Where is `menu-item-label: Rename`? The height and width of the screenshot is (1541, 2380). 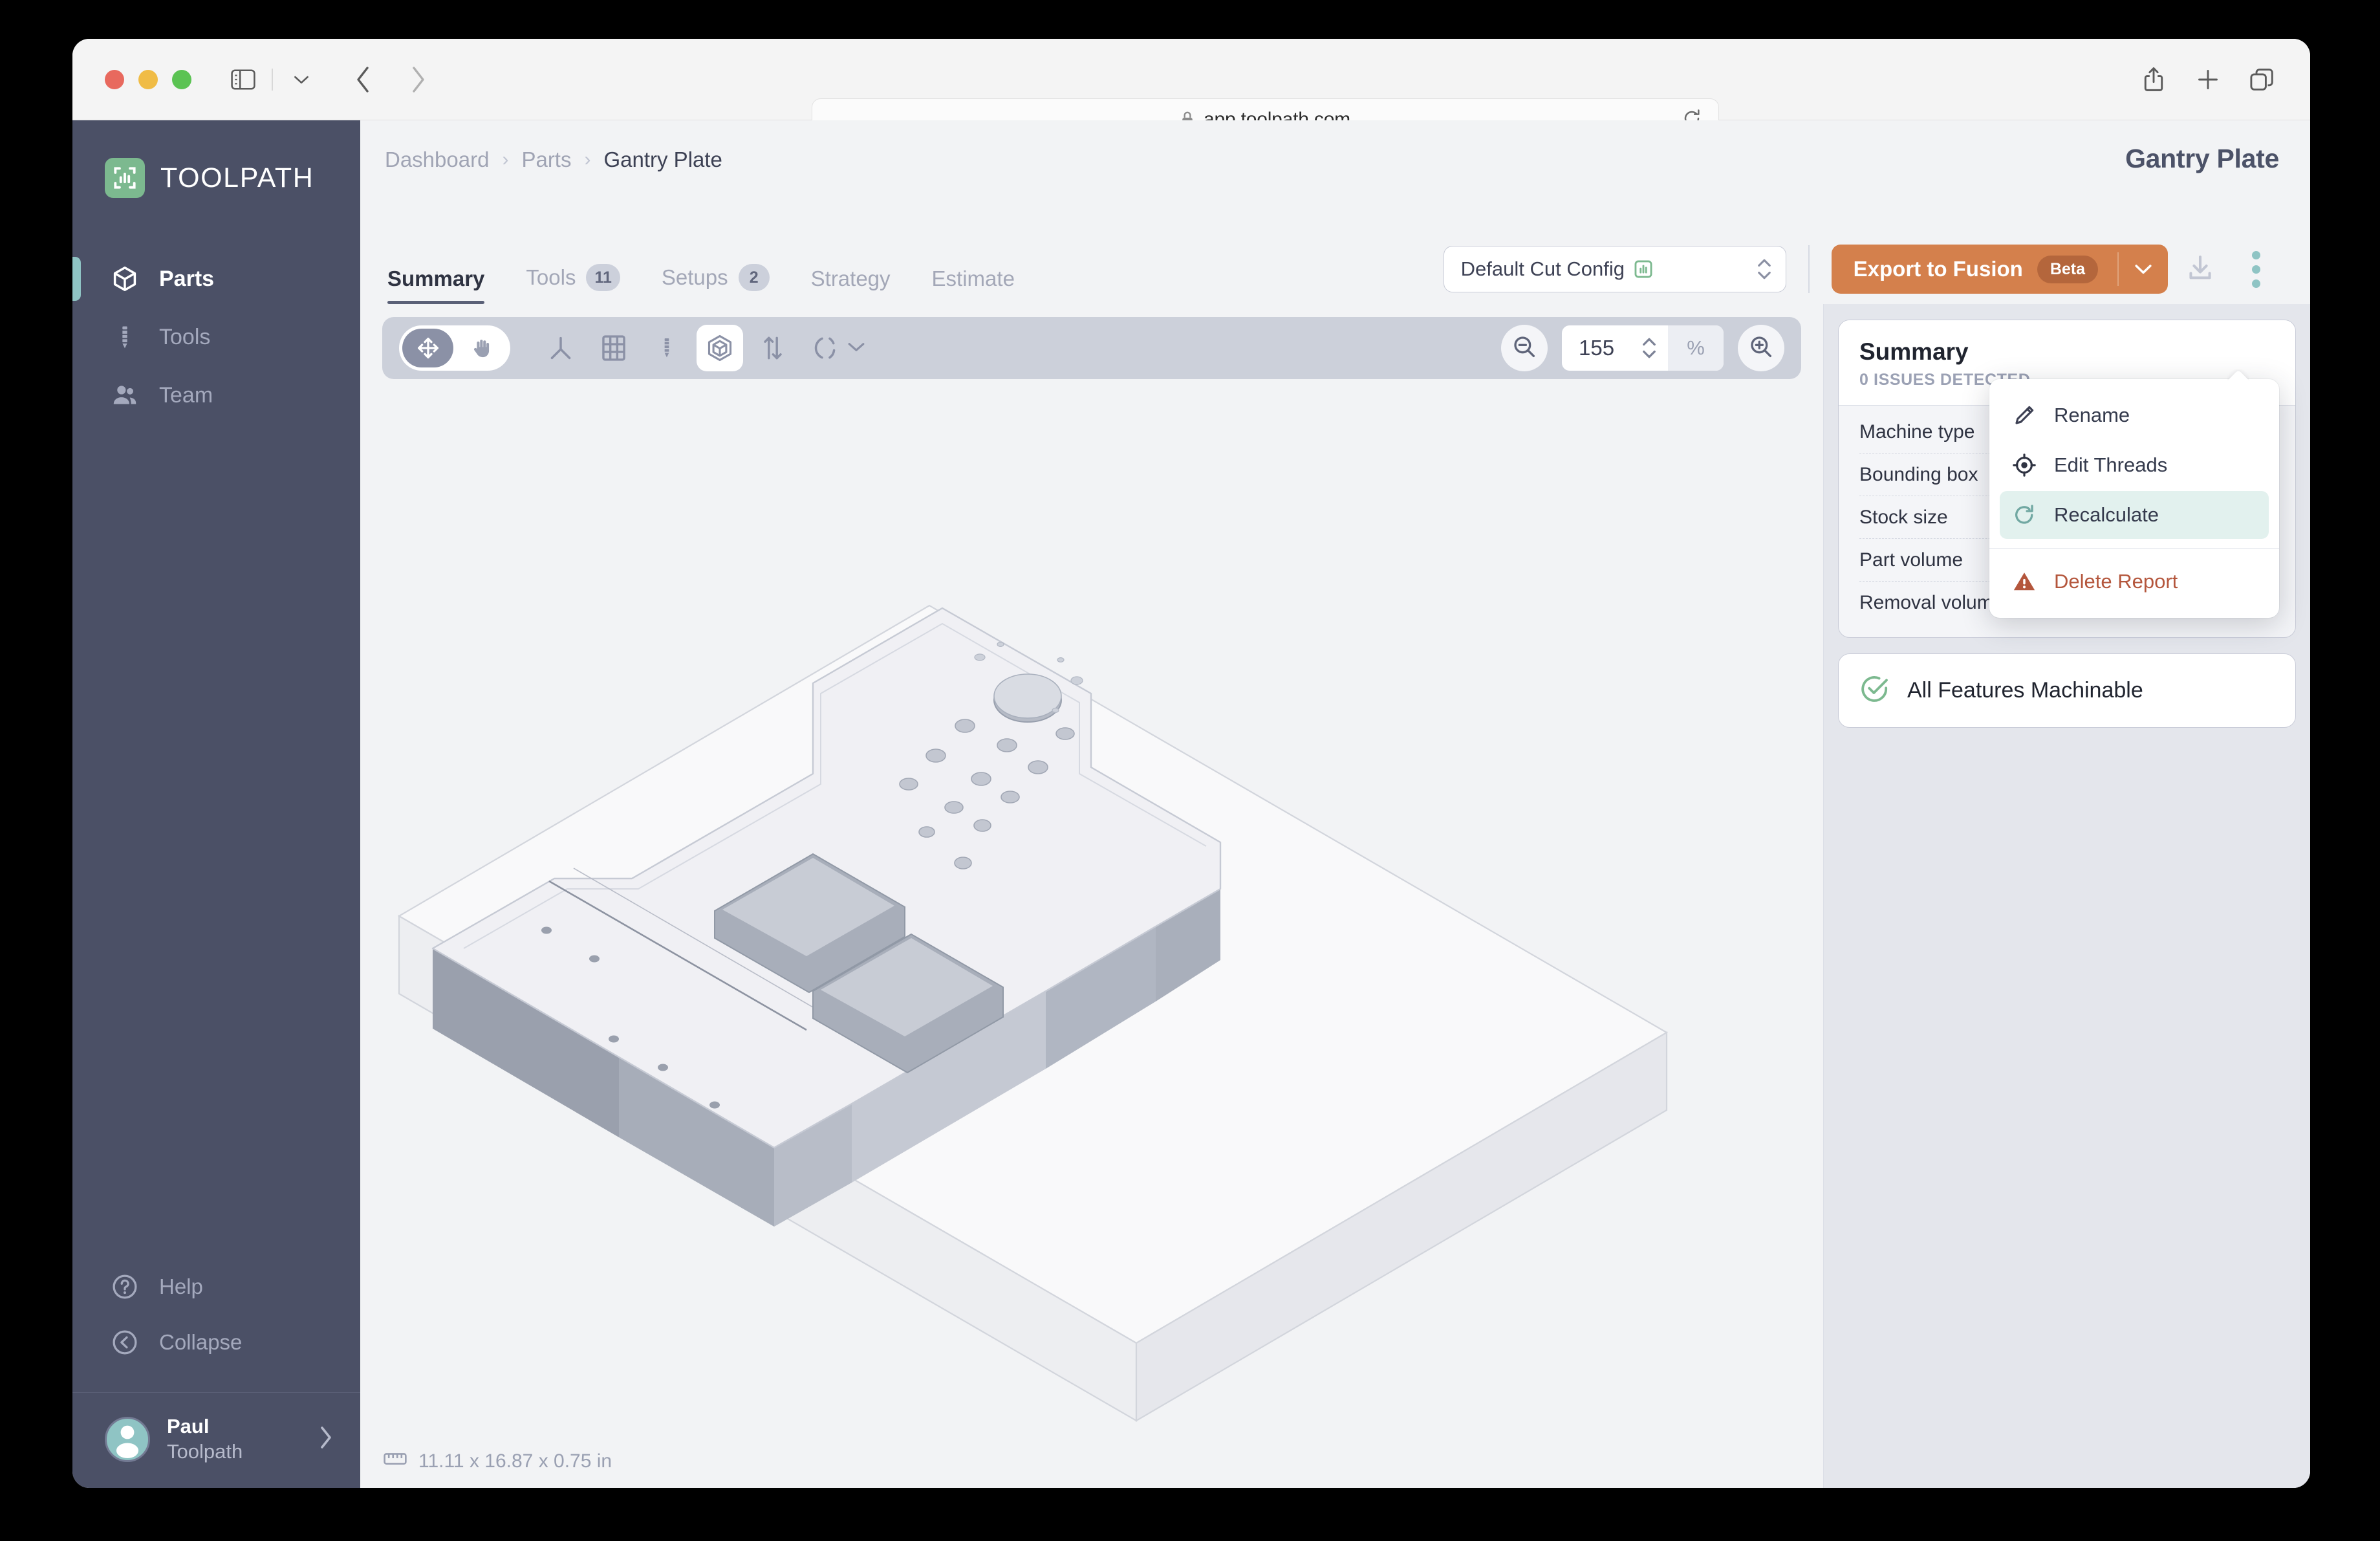
menu-item-label: Rename is located at coordinates (2092, 415).